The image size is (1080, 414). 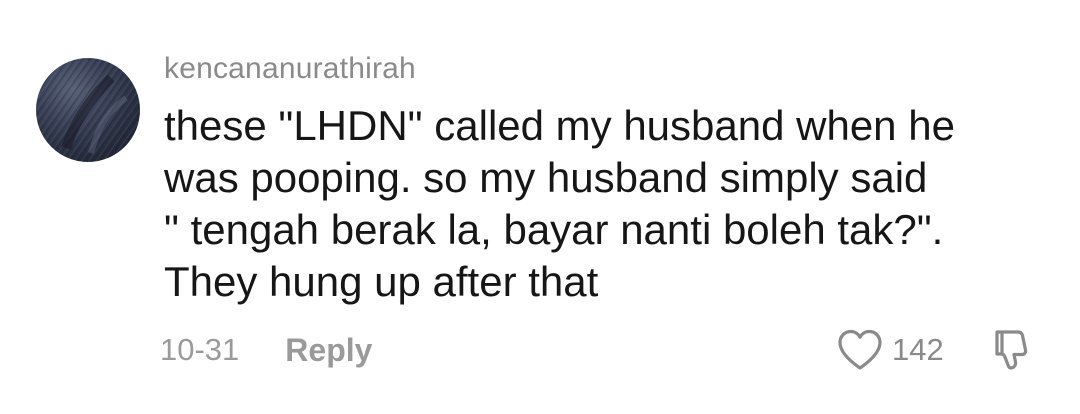 What do you see at coordinates (200, 349) in the screenshot?
I see `comment-date: 10-31` at bounding box center [200, 349].